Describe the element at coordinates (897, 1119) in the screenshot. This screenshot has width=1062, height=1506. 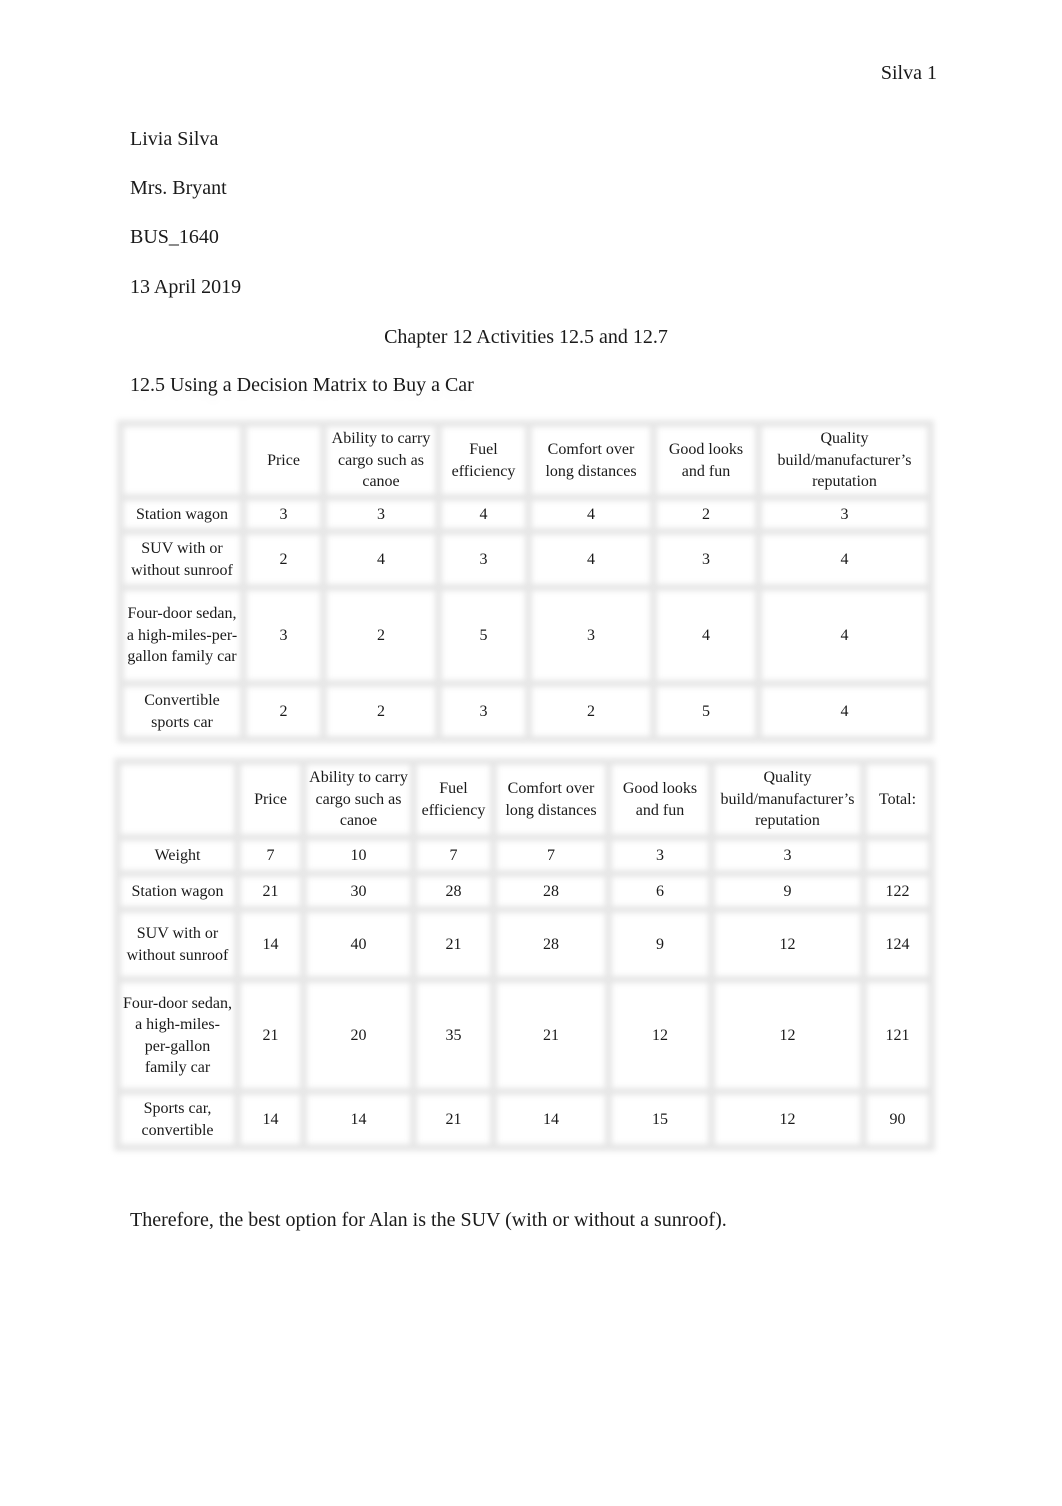
I see `cell-value: 90` at that location.